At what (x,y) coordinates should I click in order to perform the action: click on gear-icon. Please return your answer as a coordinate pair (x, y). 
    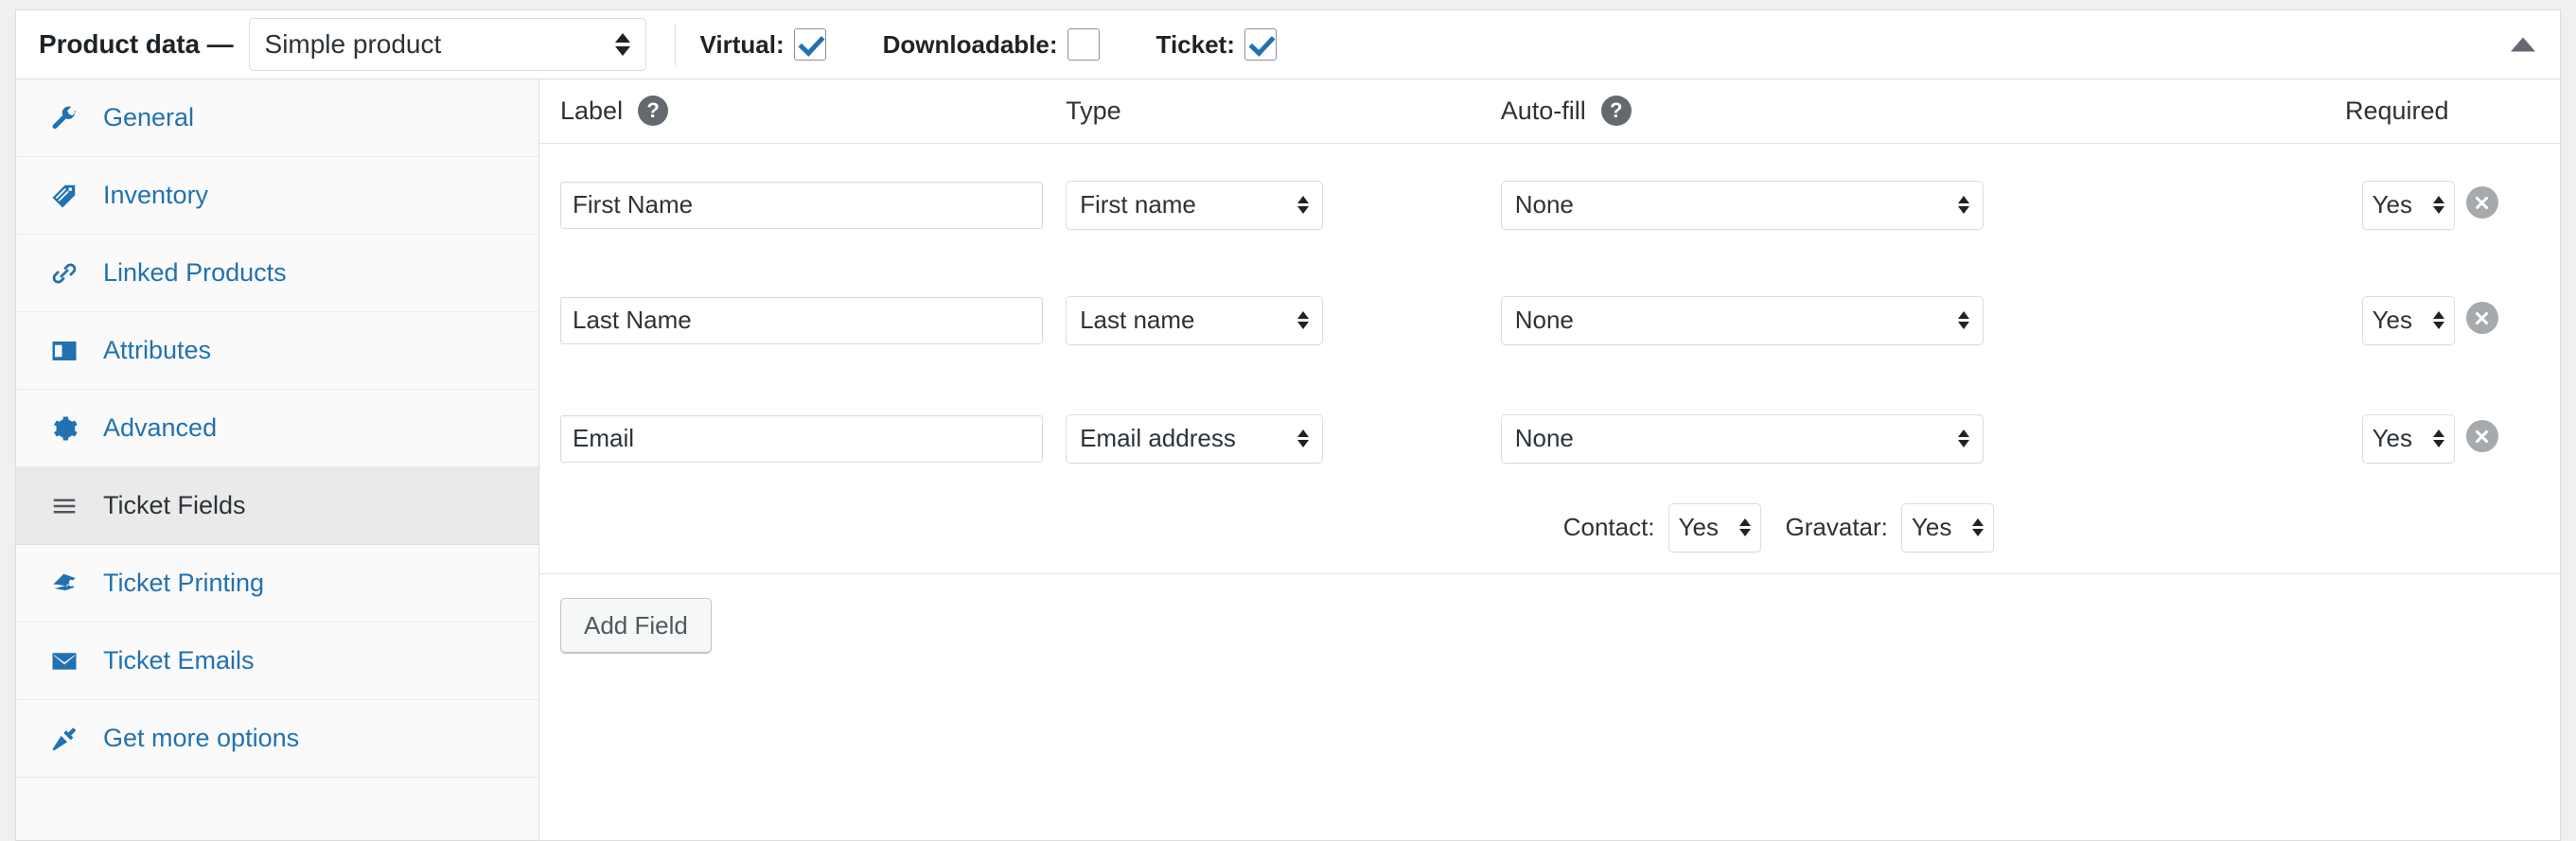
    Looking at the image, I should click on (69, 428).